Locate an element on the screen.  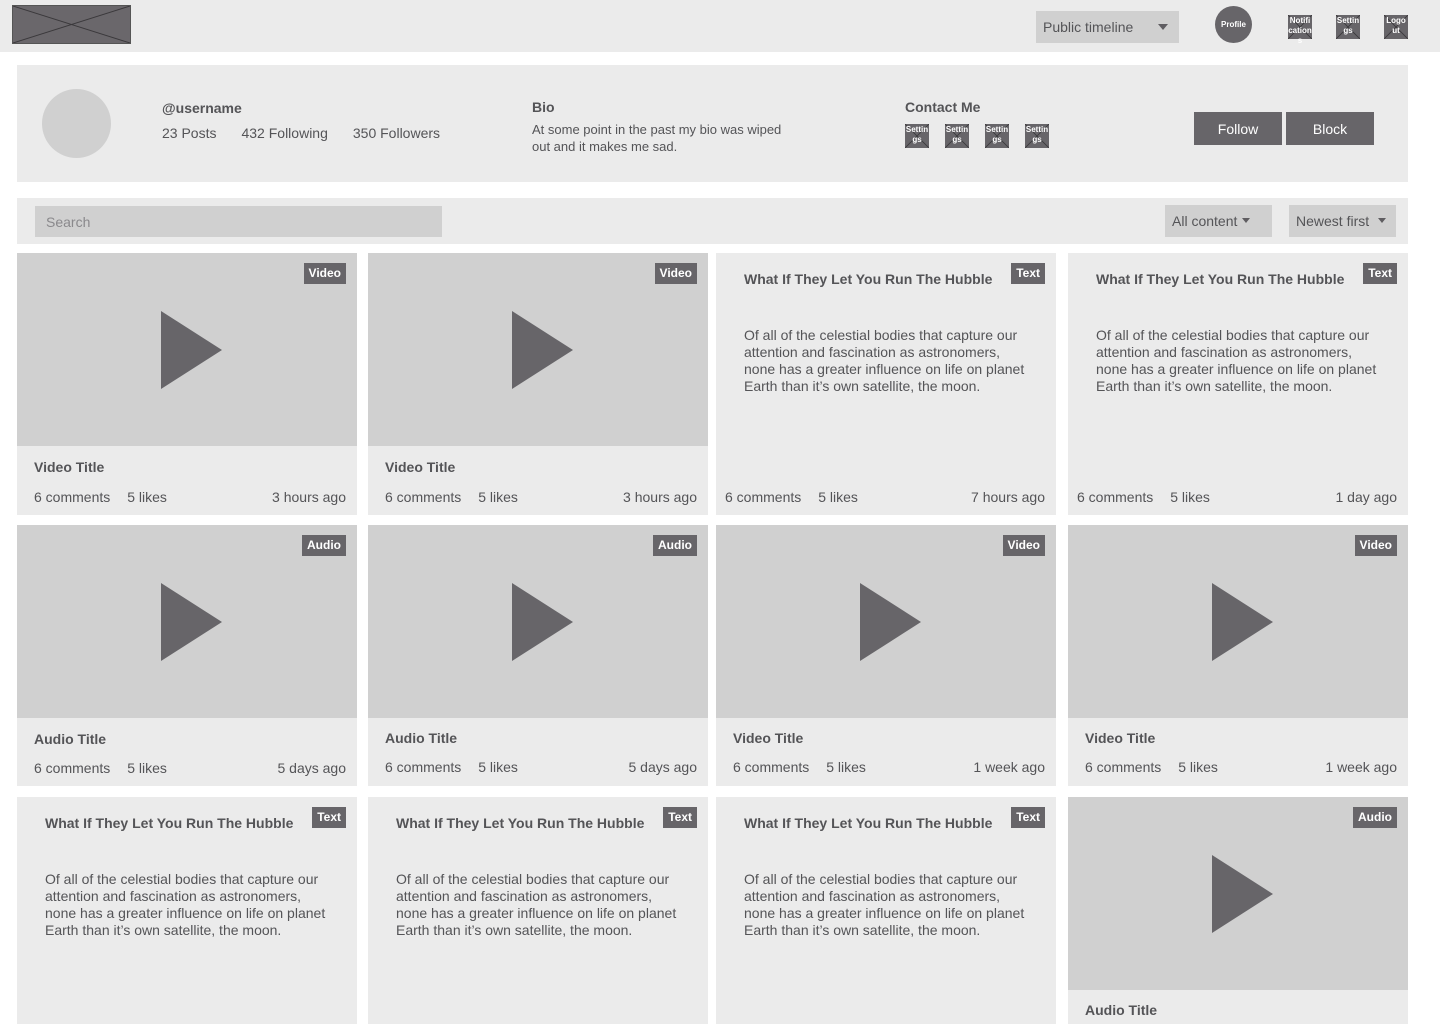
post-timestamp: 5 days ago is located at coordinates (312, 768).